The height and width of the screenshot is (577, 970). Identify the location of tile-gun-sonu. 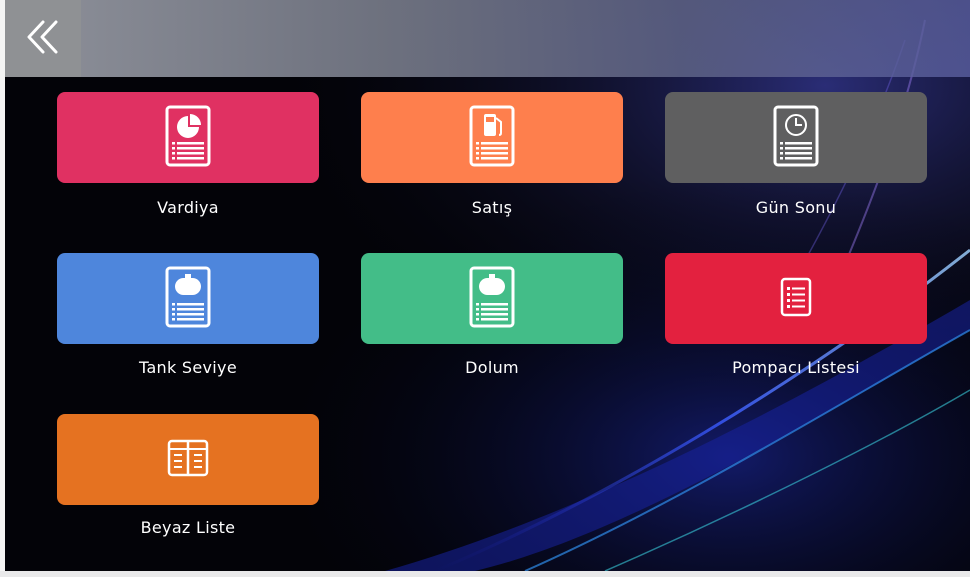
(796, 137).